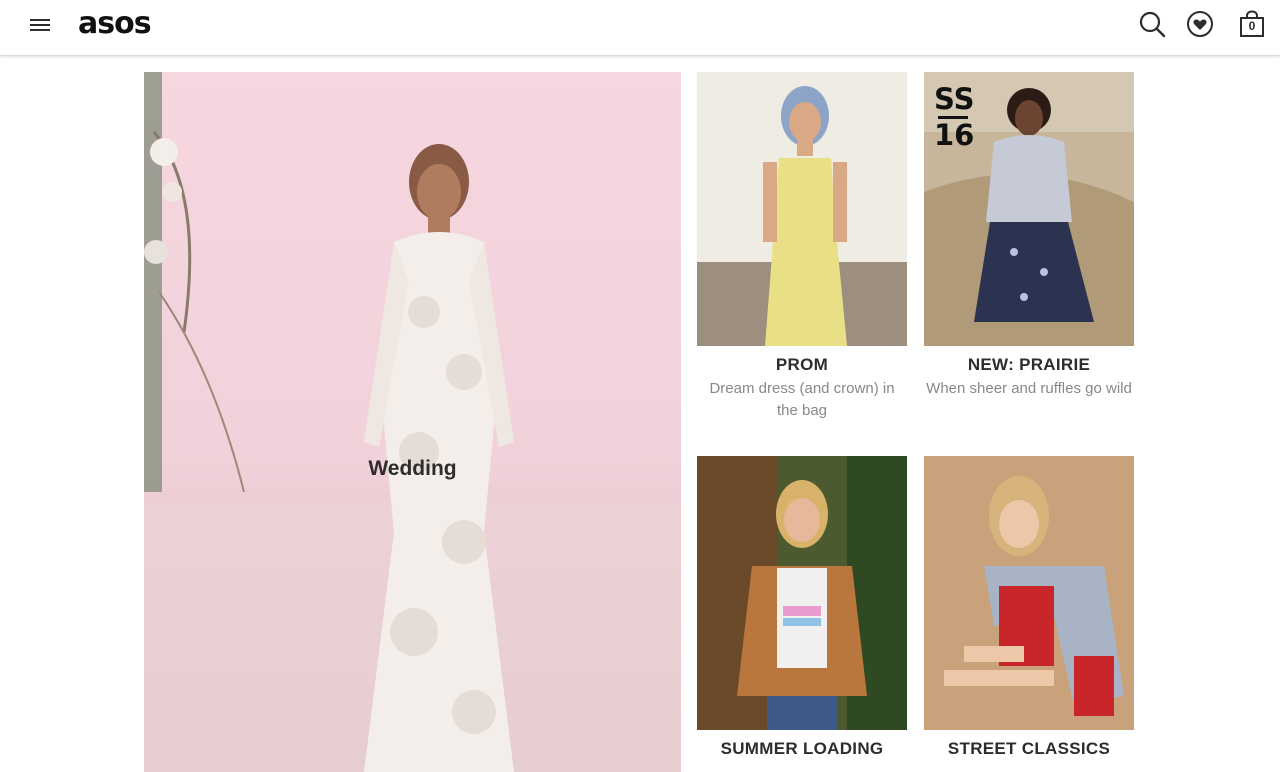  I want to click on hero-label: Wedding, so click(412, 468).